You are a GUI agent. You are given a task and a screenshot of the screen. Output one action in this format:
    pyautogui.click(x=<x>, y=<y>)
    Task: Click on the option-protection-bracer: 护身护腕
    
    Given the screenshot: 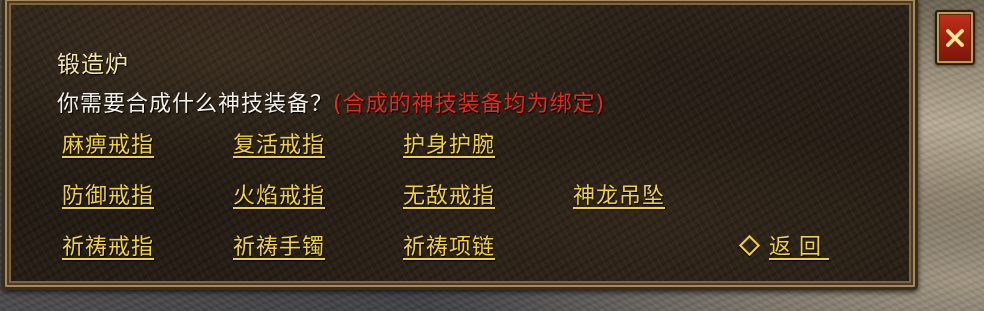 What is the action you would take?
    pyautogui.click(x=449, y=143)
    